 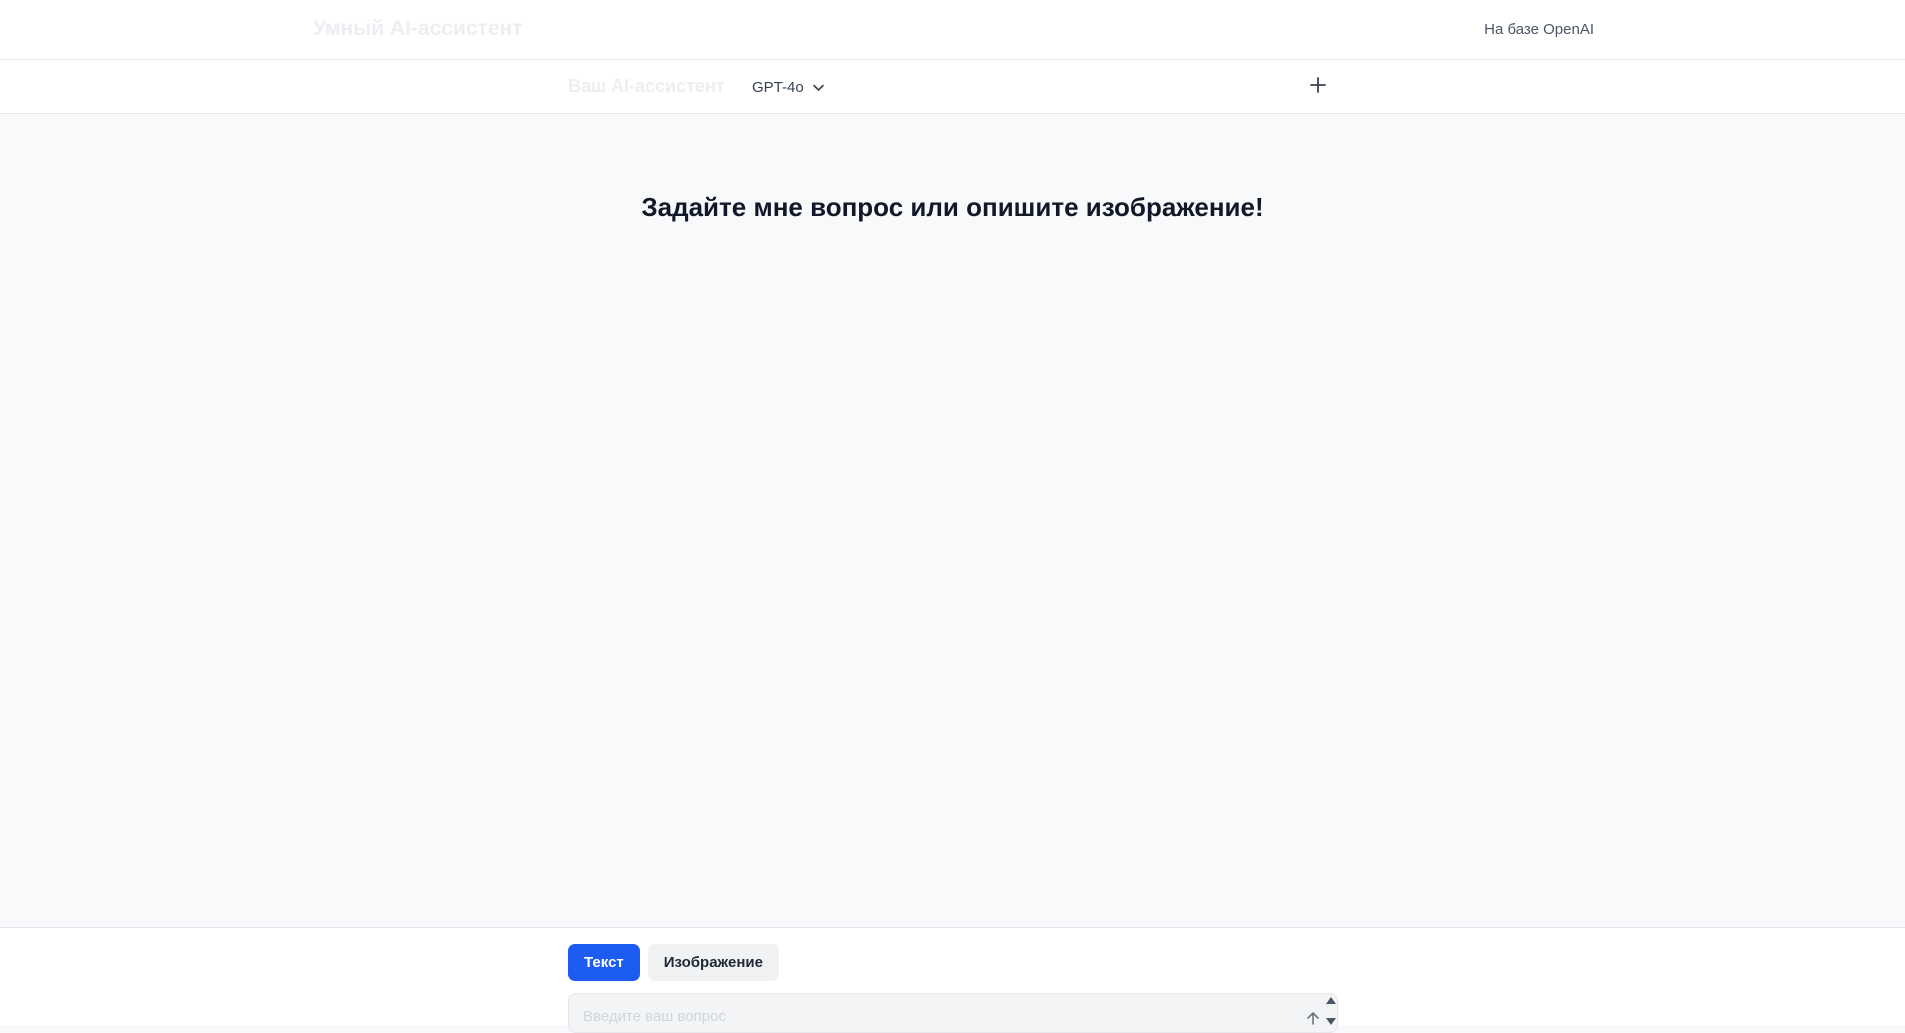 I want to click on mode-tabs: Текст Изображение, so click(x=673, y=962).